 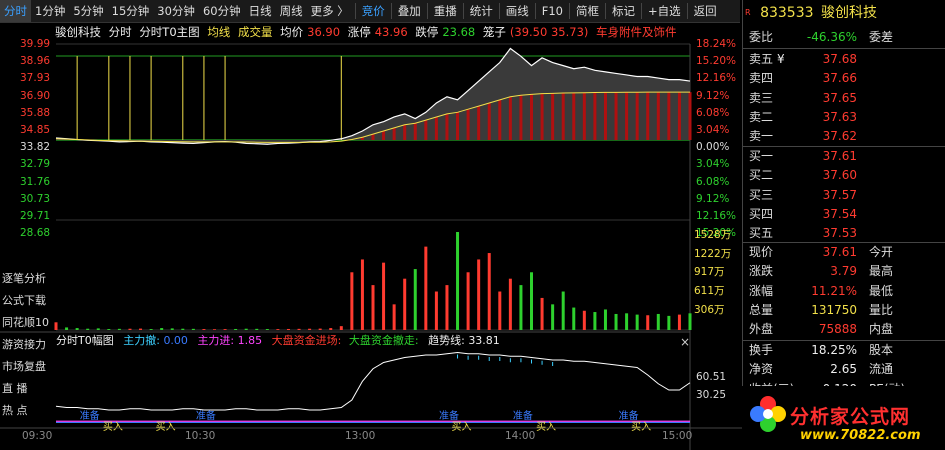 I want to click on trend-line, so click(x=373, y=381).